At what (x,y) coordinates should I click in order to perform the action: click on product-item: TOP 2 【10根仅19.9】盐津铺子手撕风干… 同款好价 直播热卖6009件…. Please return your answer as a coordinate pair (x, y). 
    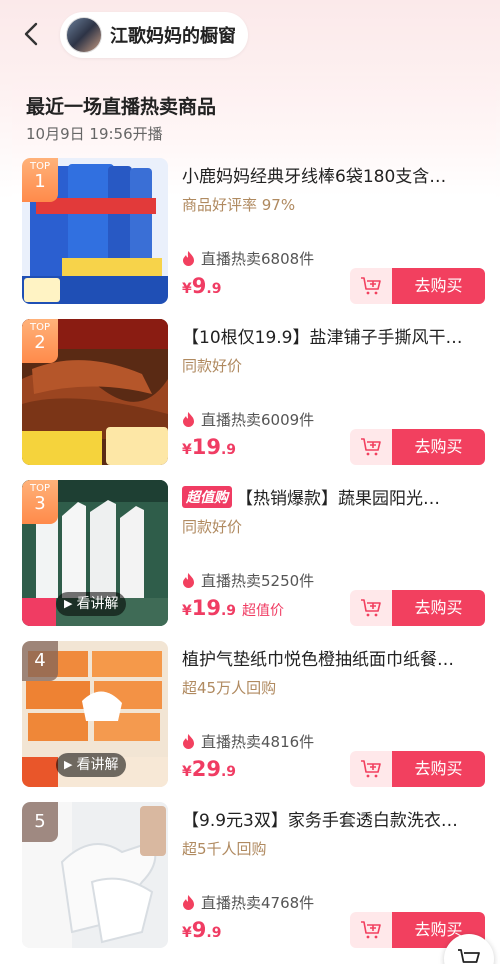
    Looking at the image, I should click on (259, 394).